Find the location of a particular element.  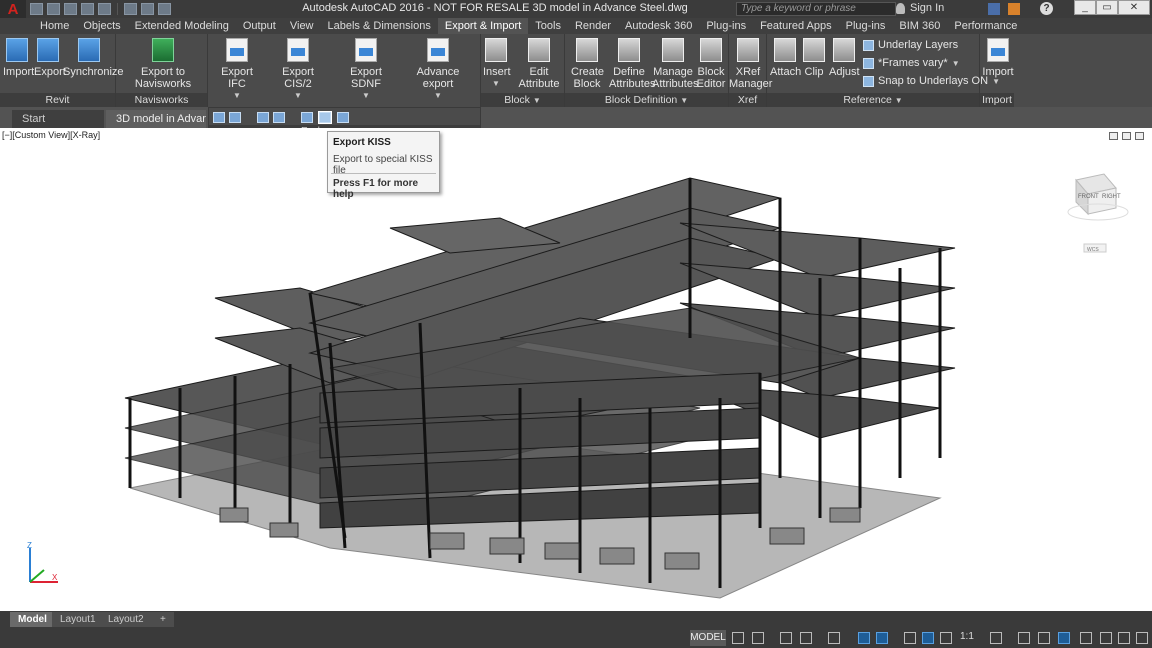

revit-import-button: Import is located at coordinates (18, 58).